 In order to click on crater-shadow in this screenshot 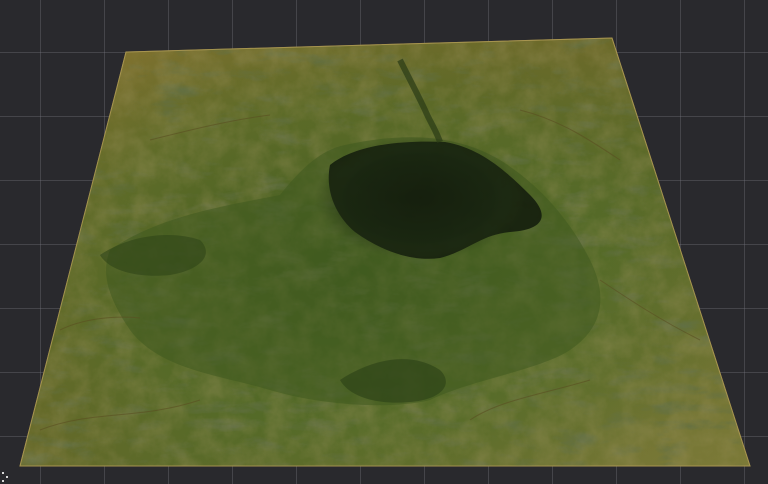, I will do `click(420, 198)`.